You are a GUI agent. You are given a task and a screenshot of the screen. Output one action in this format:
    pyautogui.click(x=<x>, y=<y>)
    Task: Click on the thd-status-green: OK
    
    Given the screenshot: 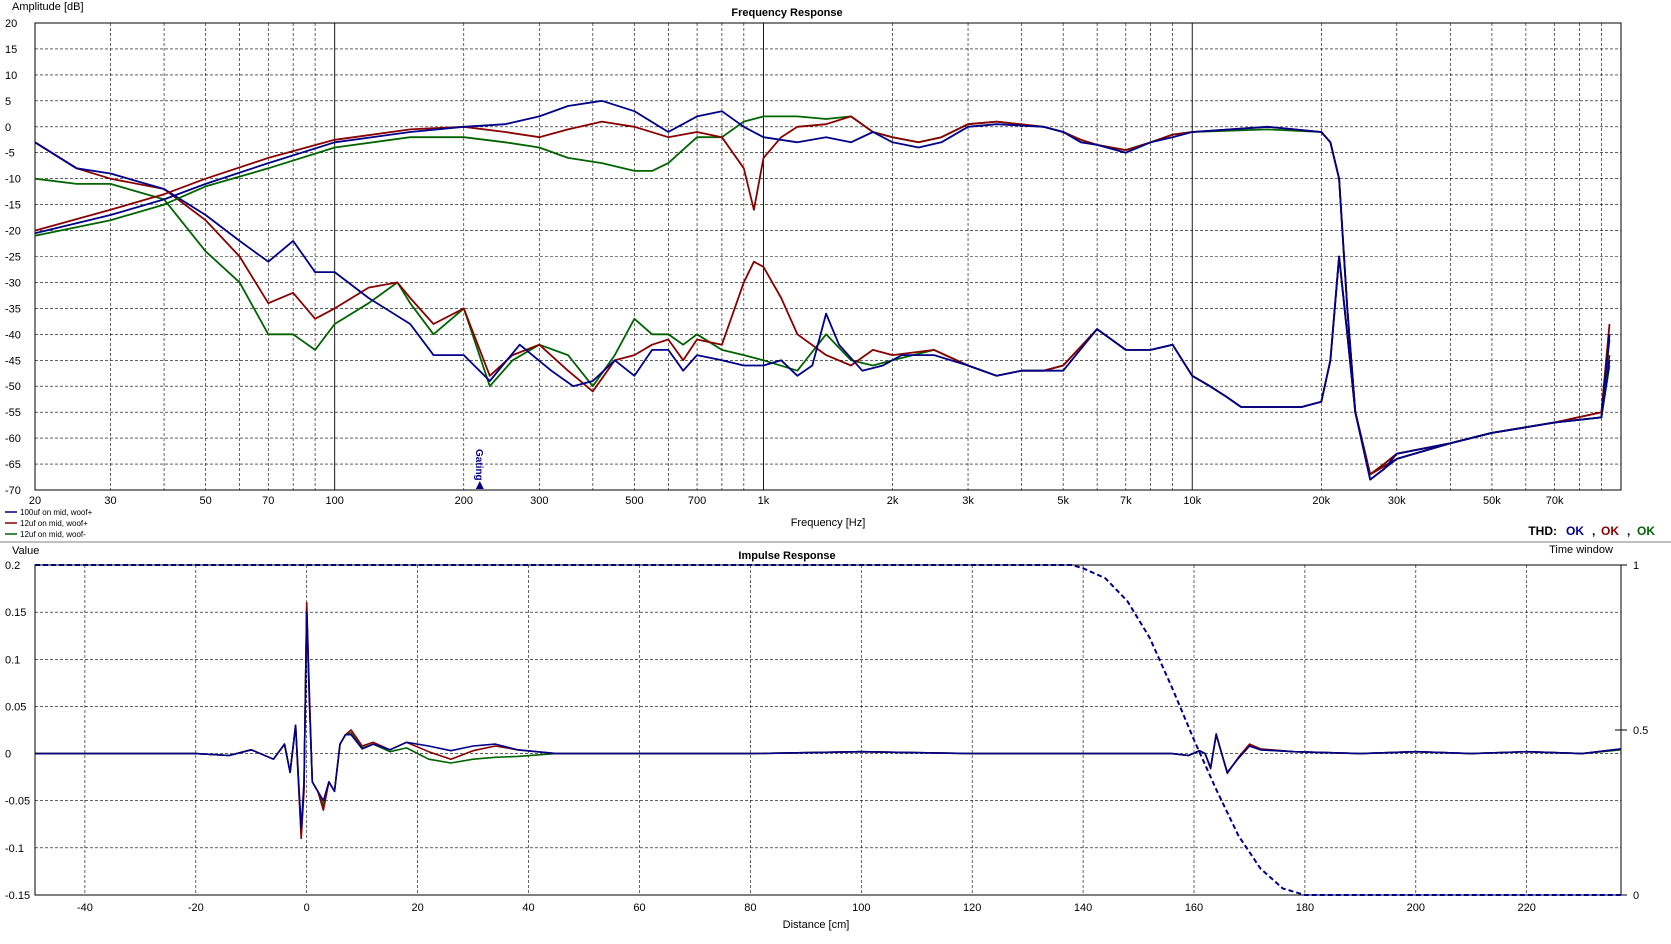 What is the action you would take?
    pyautogui.click(x=1646, y=531)
    